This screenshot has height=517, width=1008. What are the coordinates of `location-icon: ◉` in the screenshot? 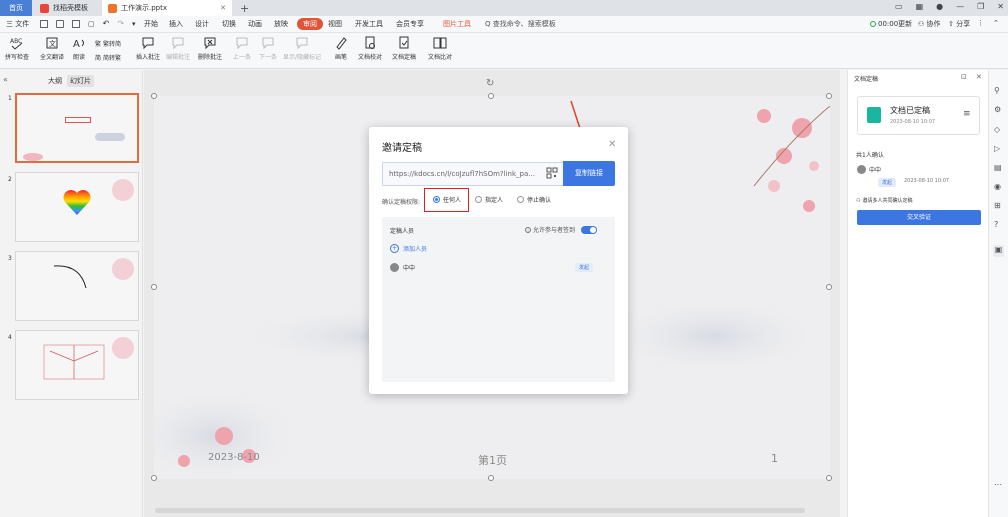 It's located at (997, 186).